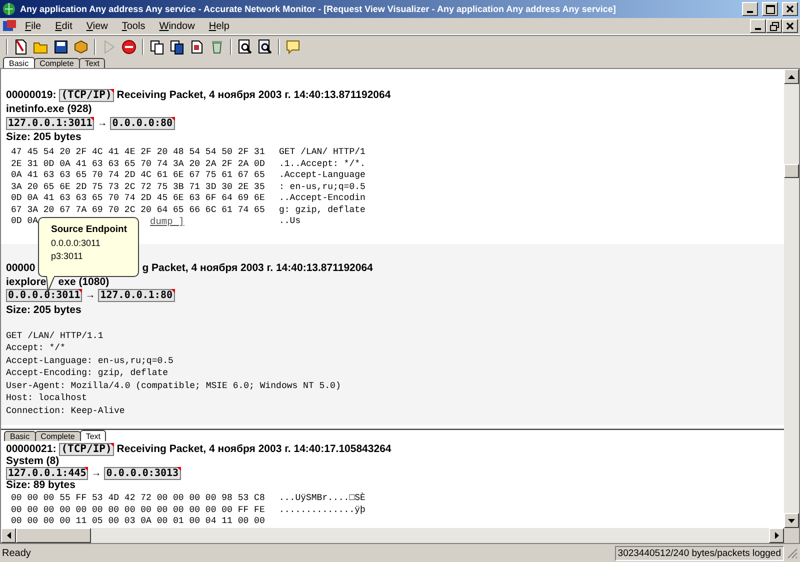 This screenshot has height=562, width=800. Describe the element at coordinates (792, 553) in the screenshot. I see `resize-grip-icon` at that location.